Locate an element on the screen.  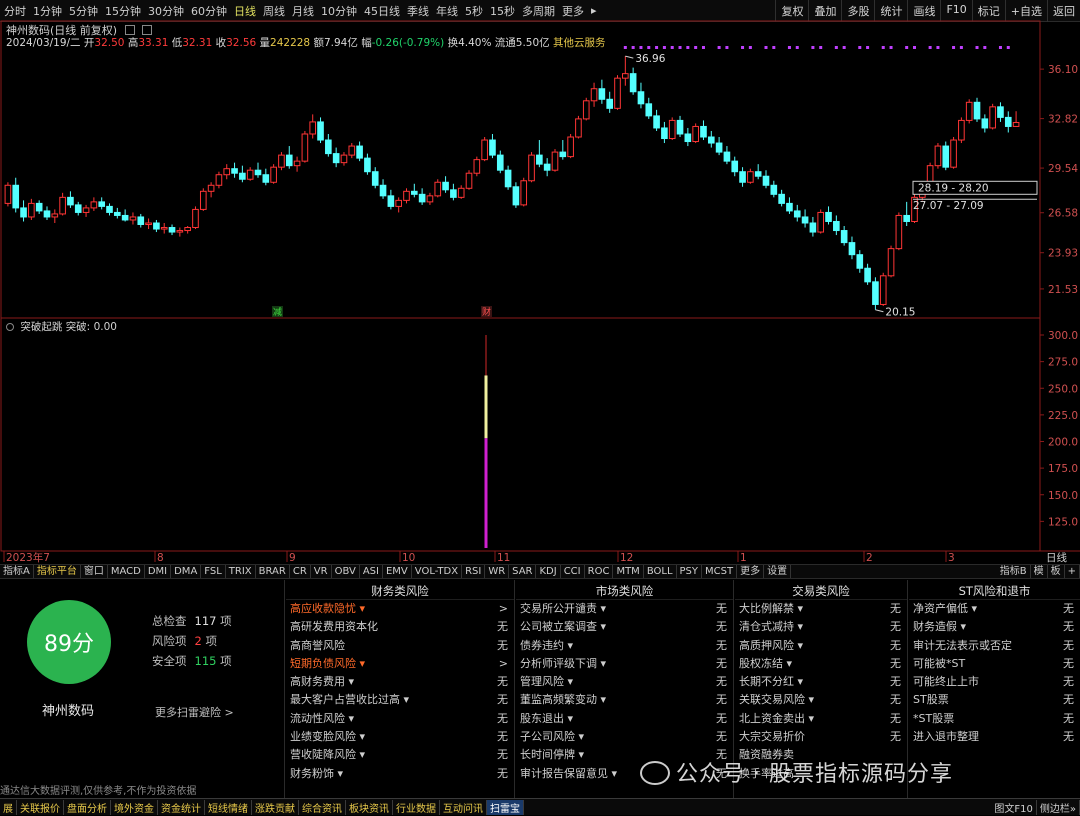
sub-tick-label: 150.0 is located at coordinates (1063, 496).